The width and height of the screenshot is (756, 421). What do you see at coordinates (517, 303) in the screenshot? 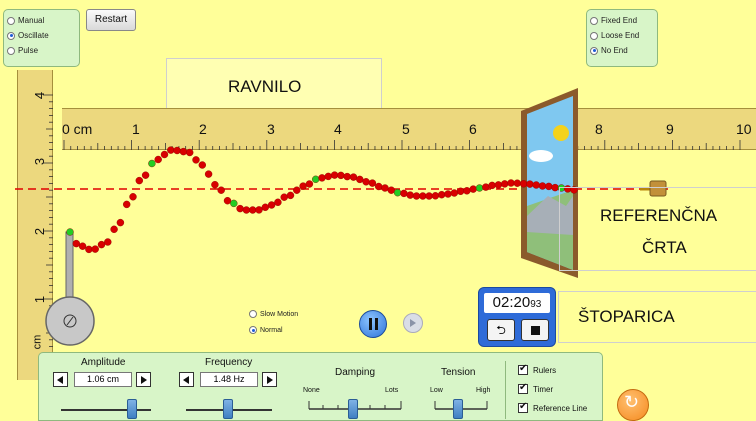
I see `timer-display: 02:2093` at bounding box center [517, 303].